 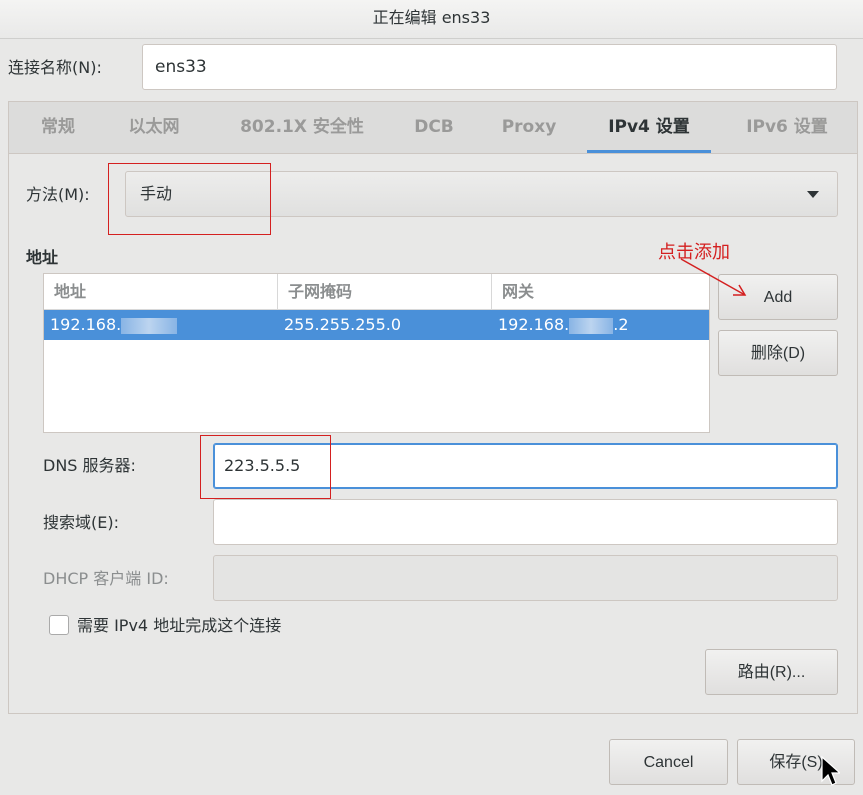 What do you see at coordinates (265, 467) in the screenshot?
I see `annotation-highlight-dns` at bounding box center [265, 467].